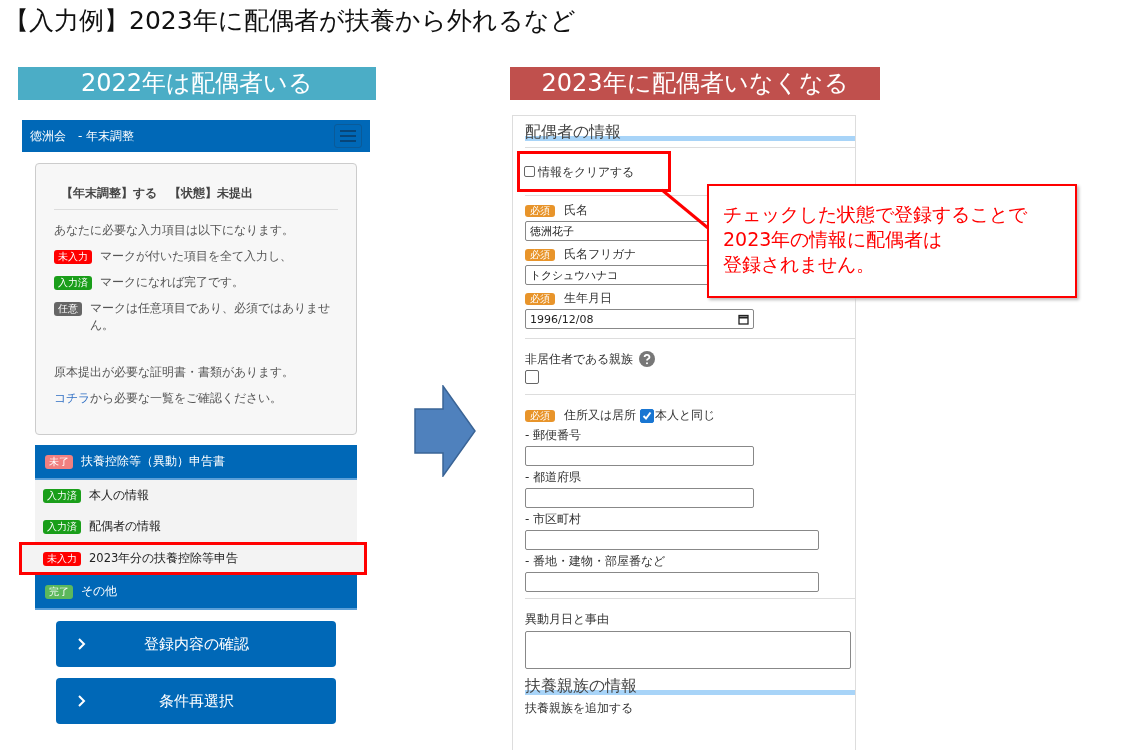 The height and width of the screenshot is (750, 1141). What do you see at coordinates (695, 83) in the screenshot?
I see `caption-banner: 2023年に配偶者いなくなる` at bounding box center [695, 83].